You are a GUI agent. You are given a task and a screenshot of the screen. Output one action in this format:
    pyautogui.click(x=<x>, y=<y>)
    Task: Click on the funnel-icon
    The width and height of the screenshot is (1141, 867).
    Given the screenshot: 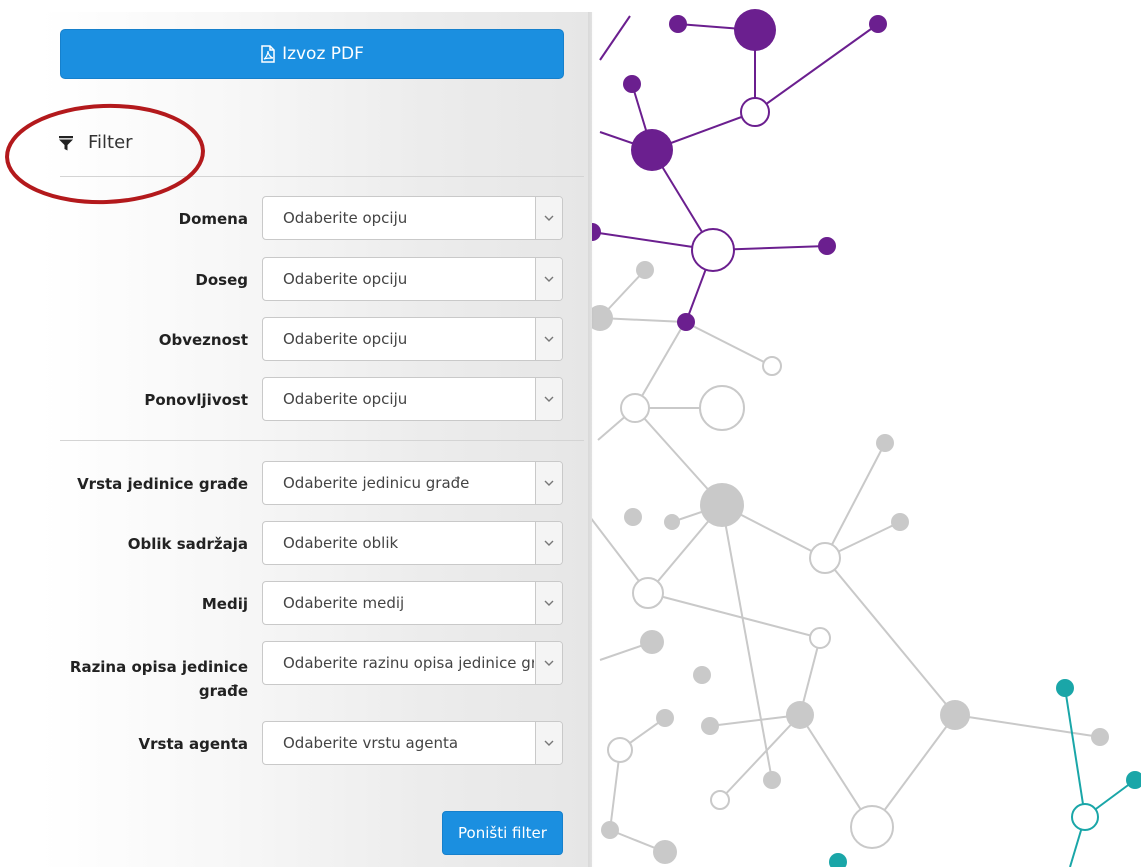 What is the action you would take?
    pyautogui.click(x=66, y=142)
    